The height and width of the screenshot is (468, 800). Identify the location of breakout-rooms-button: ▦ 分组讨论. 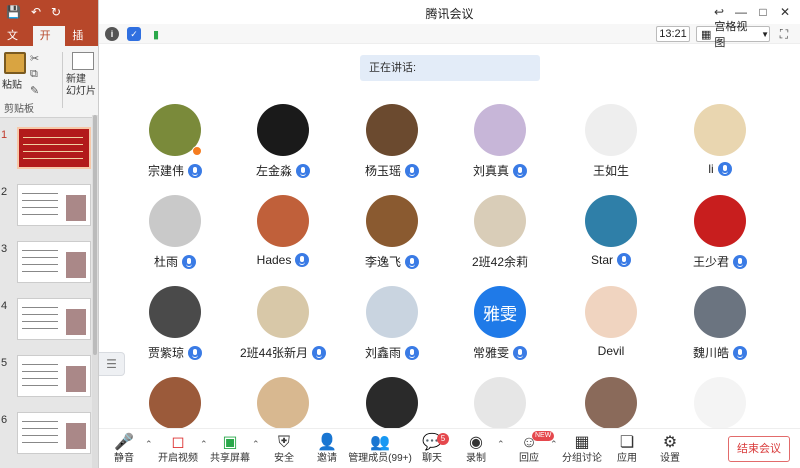
(582, 449).